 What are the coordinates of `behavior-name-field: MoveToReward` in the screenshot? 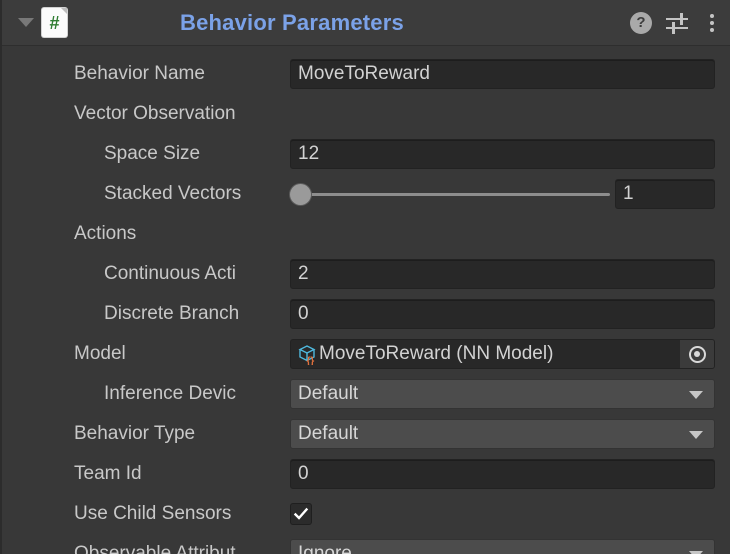 It's located at (502, 74).